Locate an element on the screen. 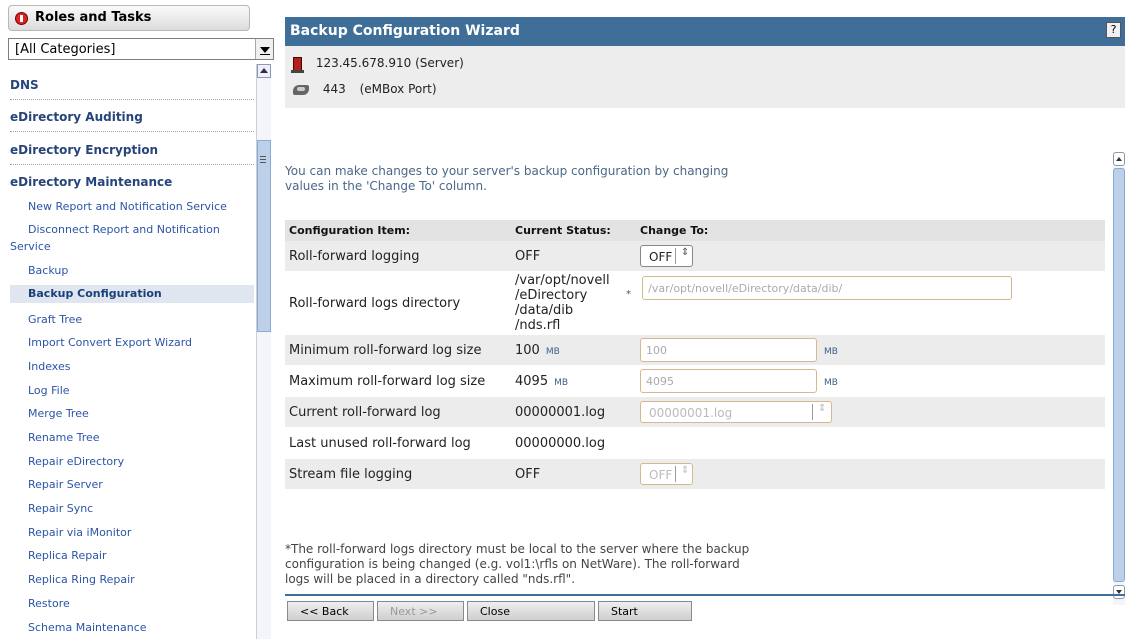  task-import-convert-export: Import Convert Export Wizard is located at coordinates (110, 342).